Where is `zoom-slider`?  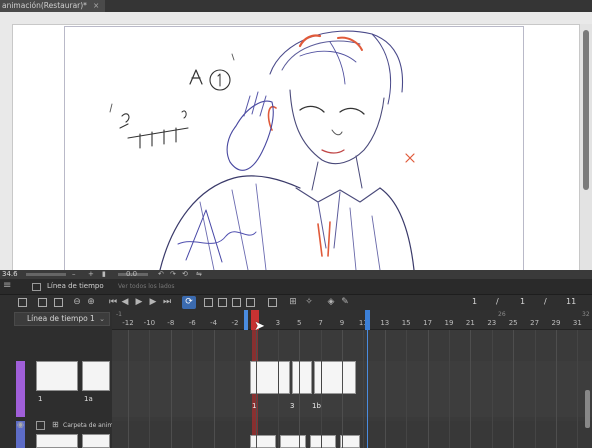
zoom-slider is located at coordinates (46, 274).